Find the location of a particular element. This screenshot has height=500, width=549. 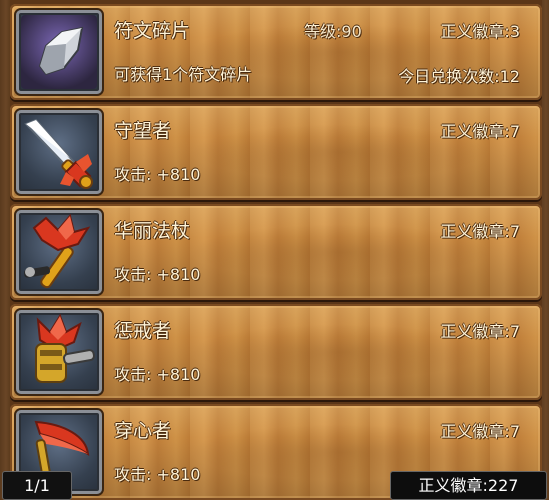

exchange-count: 今日兑换次数:12 is located at coordinates (459, 76).